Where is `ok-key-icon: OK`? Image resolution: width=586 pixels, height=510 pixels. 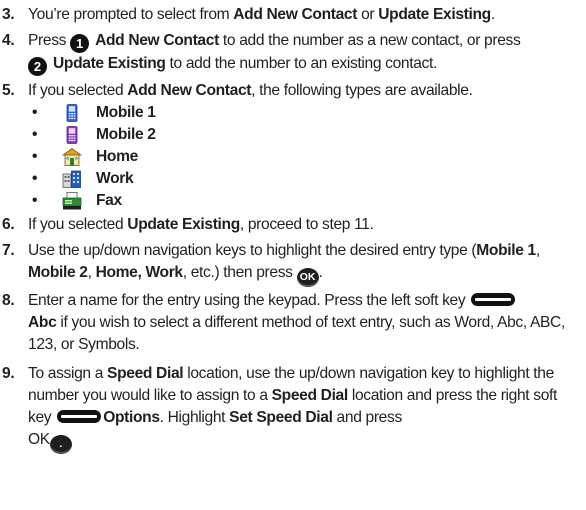 ok-key-icon: OK is located at coordinates (307, 277).